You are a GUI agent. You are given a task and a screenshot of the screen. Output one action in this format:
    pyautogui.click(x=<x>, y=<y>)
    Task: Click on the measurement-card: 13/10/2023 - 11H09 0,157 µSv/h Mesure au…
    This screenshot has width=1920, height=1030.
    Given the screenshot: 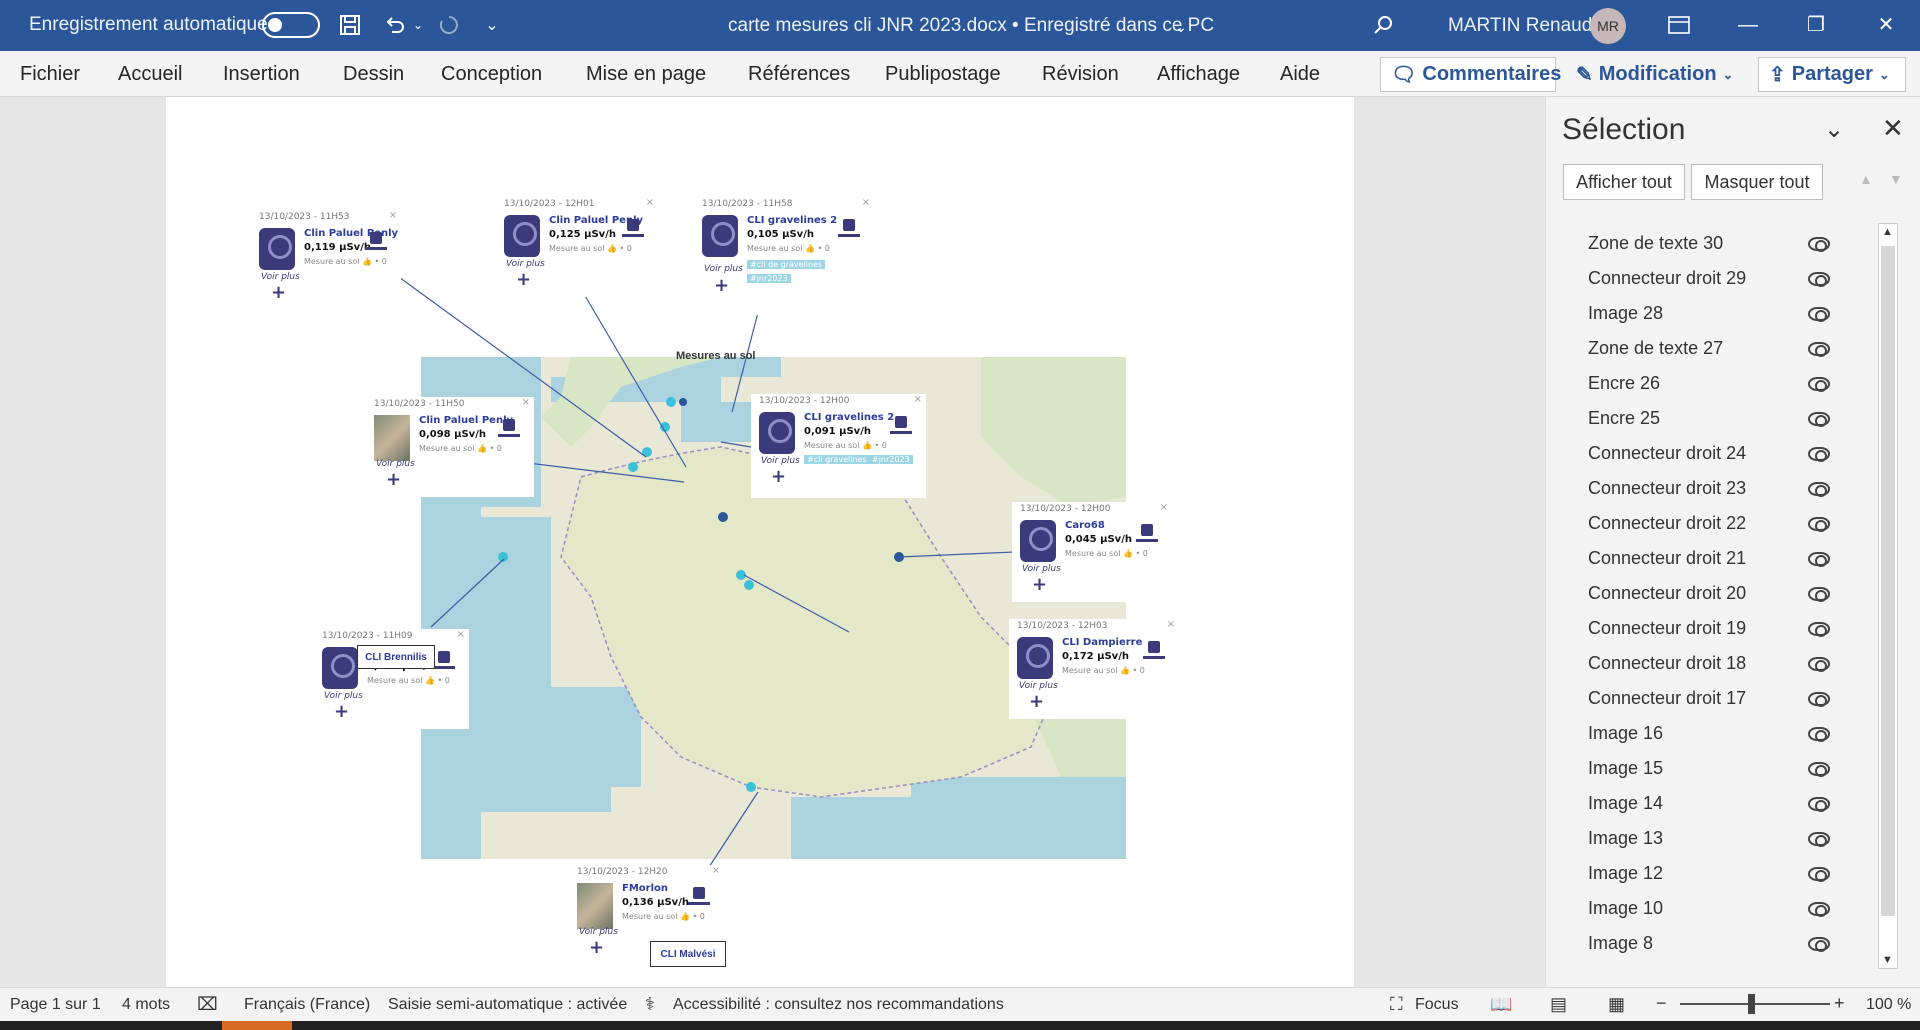 What is the action you would take?
    pyautogui.click(x=391, y=679)
    